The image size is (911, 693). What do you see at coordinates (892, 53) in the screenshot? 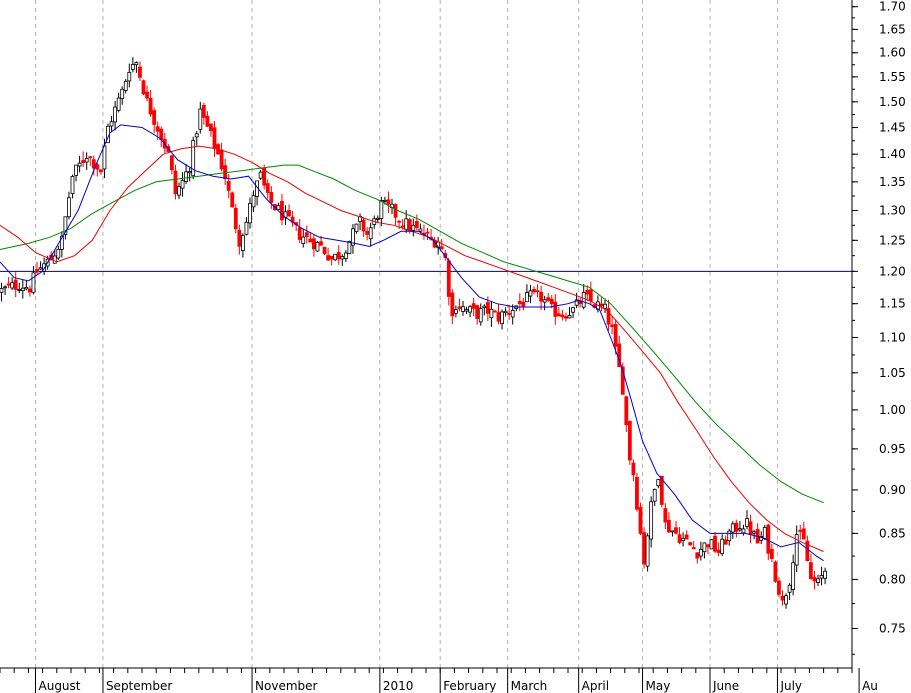
I see `y-tick-label: 1.60` at bounding box center [892, 53].